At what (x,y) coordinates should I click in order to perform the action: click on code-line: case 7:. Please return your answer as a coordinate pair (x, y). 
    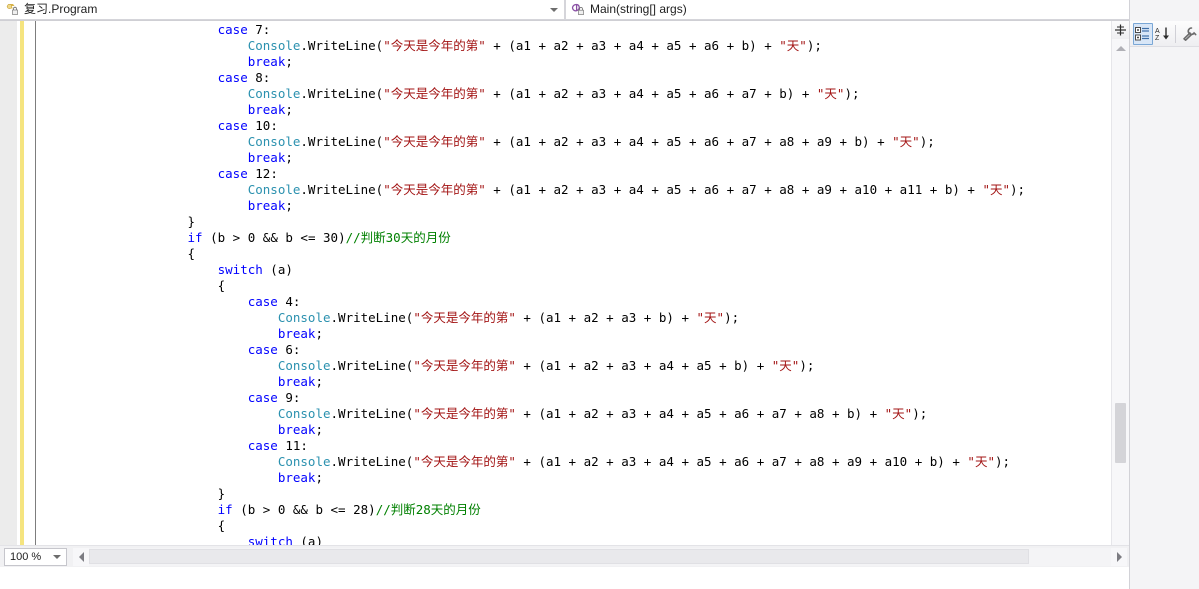
    Looking at the image, I should click on (531, 30).